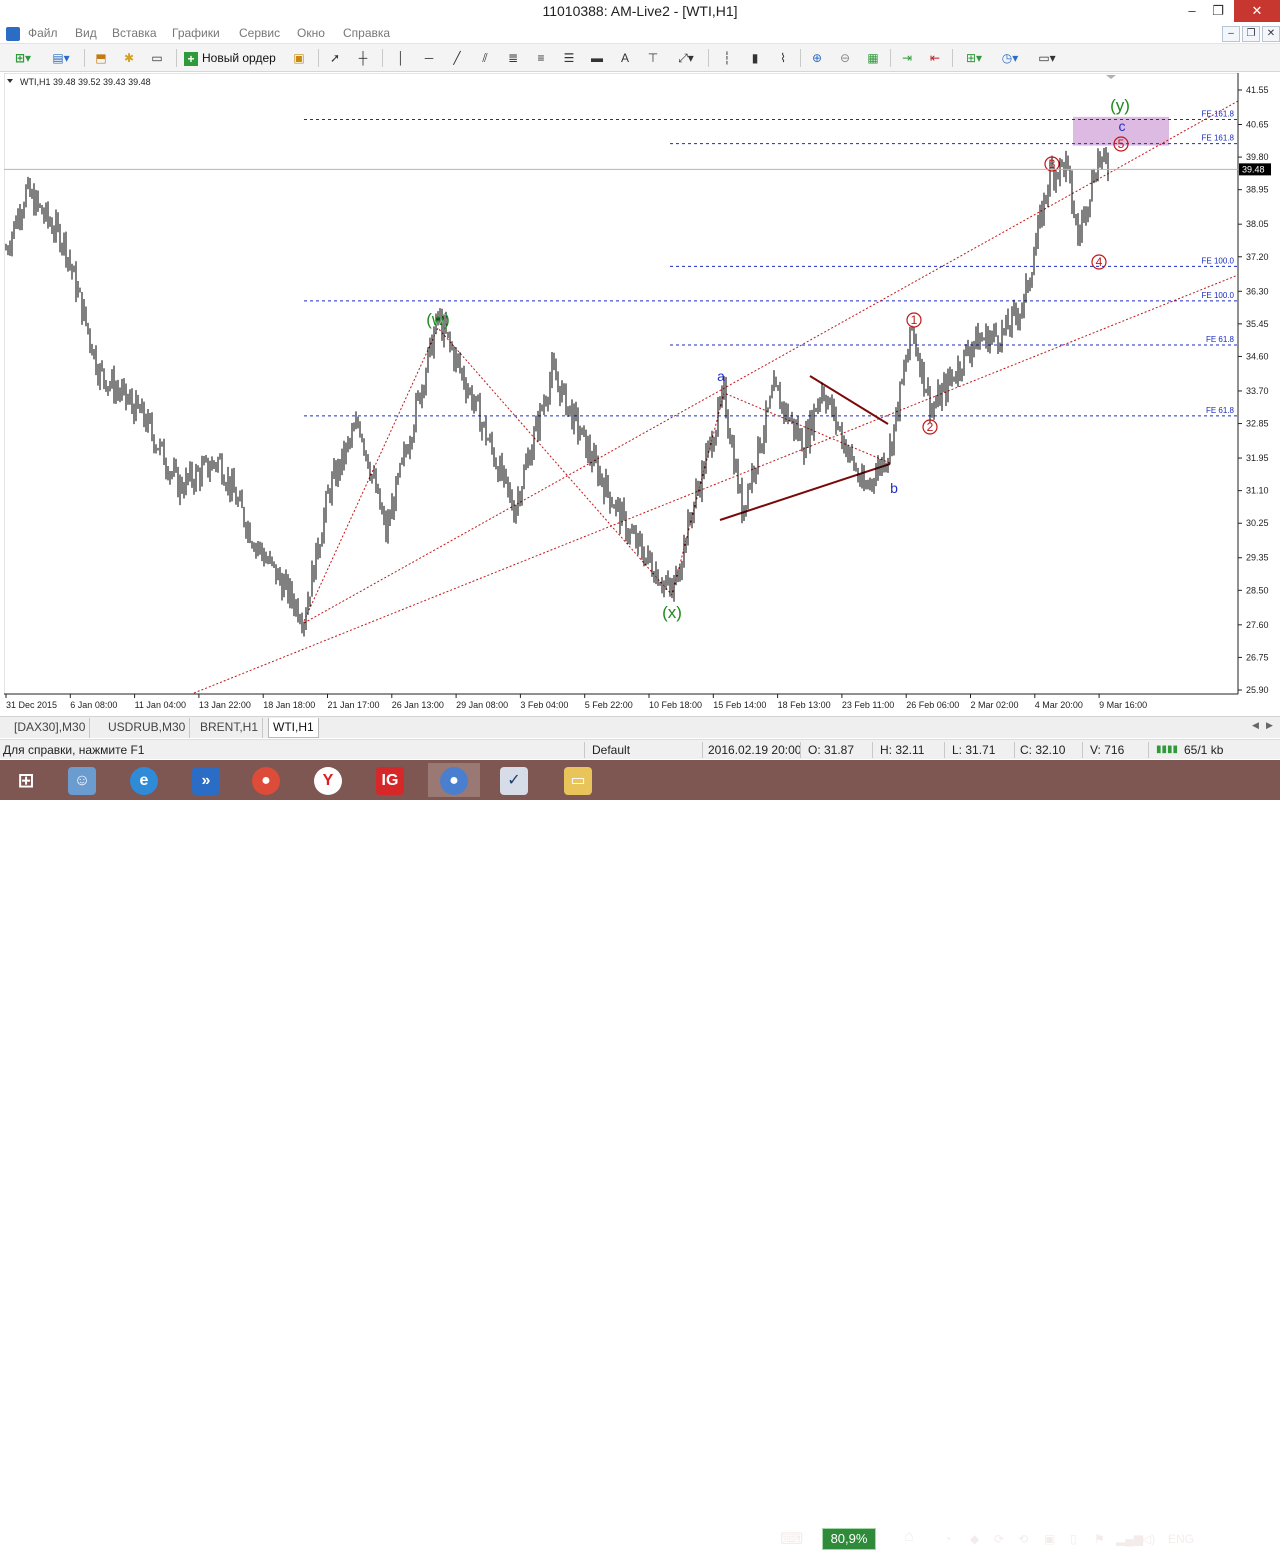 This screenshot has height=1554, width=1280. What do you see at coordinates (1073, 1539) in the screenshot?
I see `battery-icon: ▯` at bounding box center [1073, 1539].